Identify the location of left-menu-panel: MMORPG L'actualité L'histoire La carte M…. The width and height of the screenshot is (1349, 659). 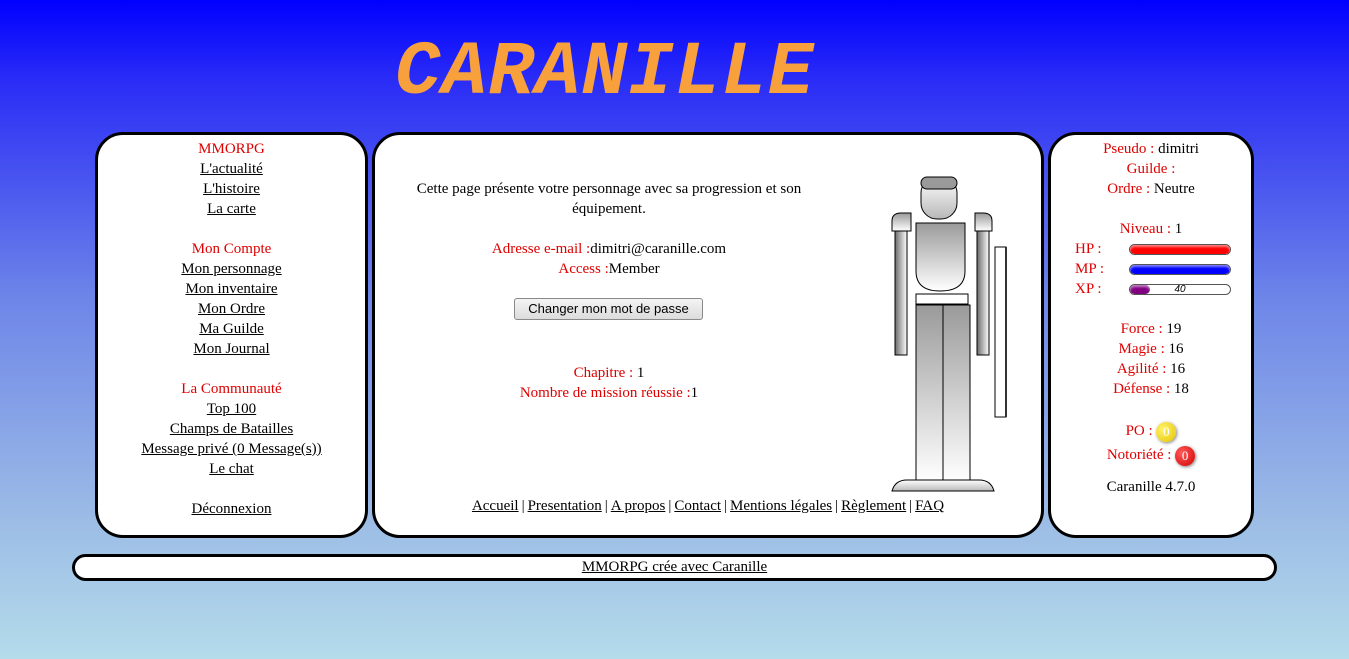
(231, 335).